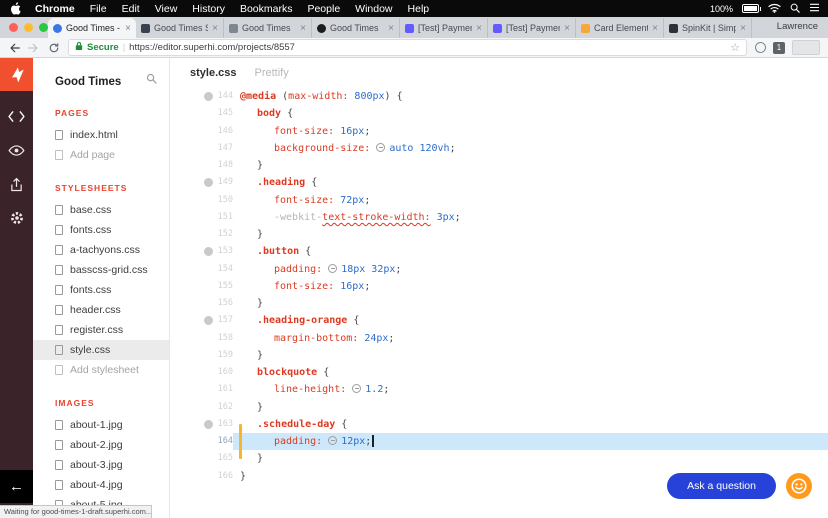  I want to click on upload-share-icon, so click(16, 184).